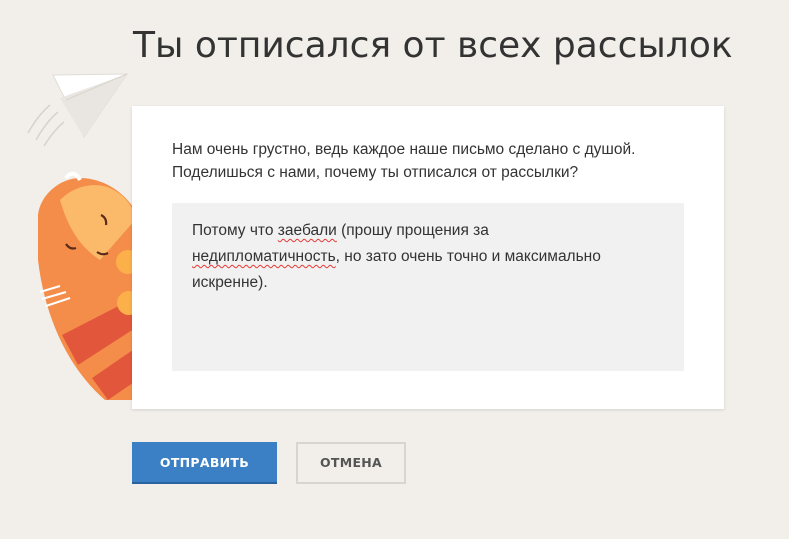 Image resolution: width=789 pixels, height=539 pixels. Describe the element at coordinates (89, 285) in the screenshot. I see `cat-body` at that location.